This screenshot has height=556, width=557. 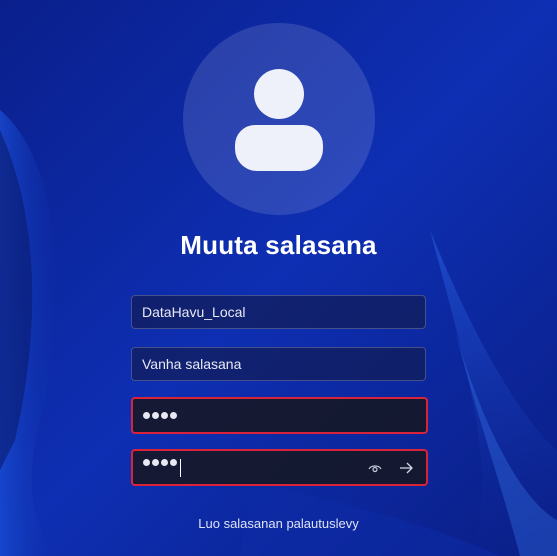 I want to click on confirm-password-field, so click(x=279, y=467).